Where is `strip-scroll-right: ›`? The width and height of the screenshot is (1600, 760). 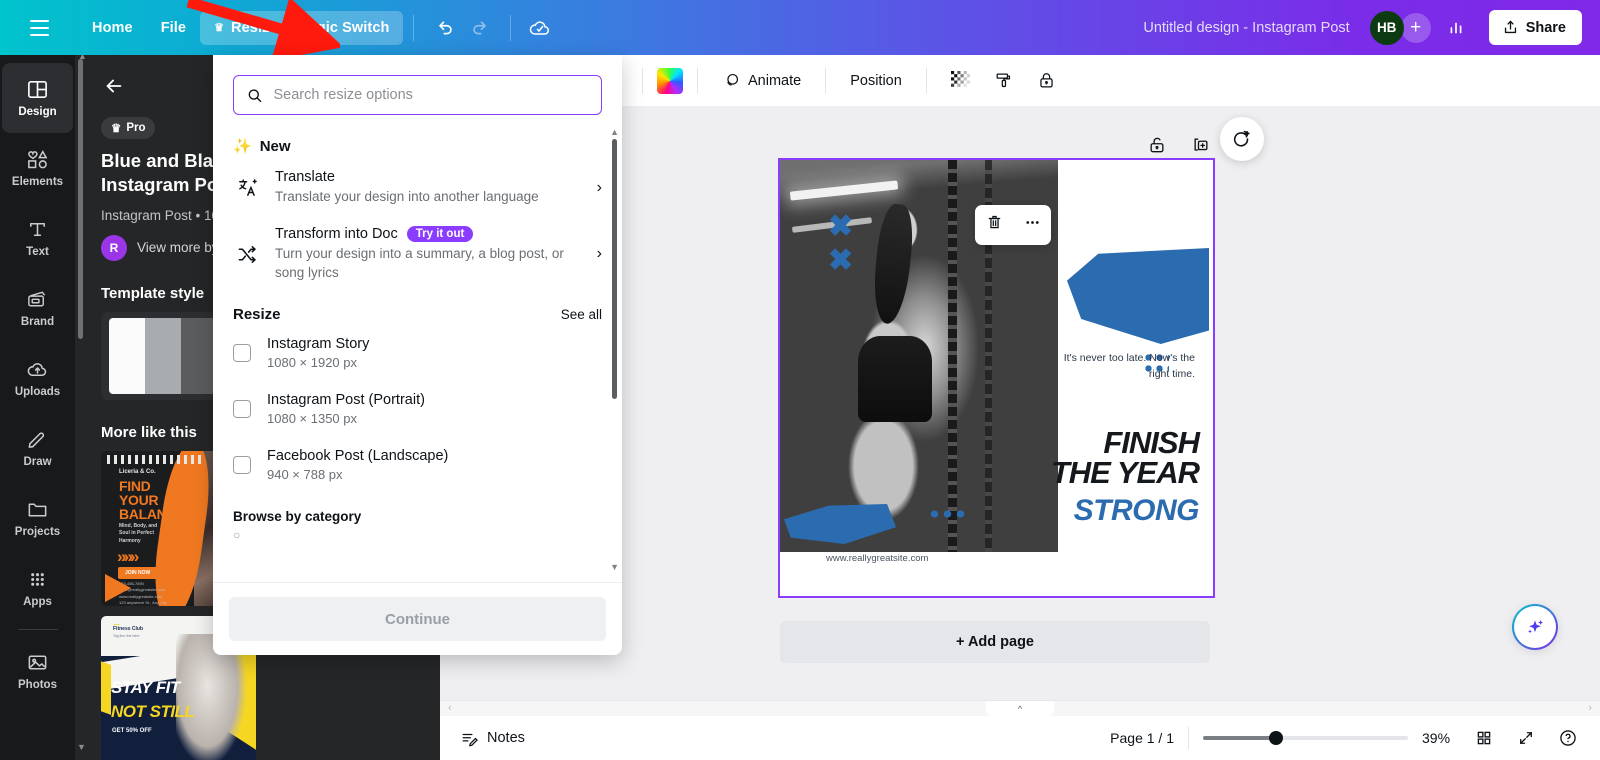
strip-scroll-right: › is located at coordinates (1590, 708).